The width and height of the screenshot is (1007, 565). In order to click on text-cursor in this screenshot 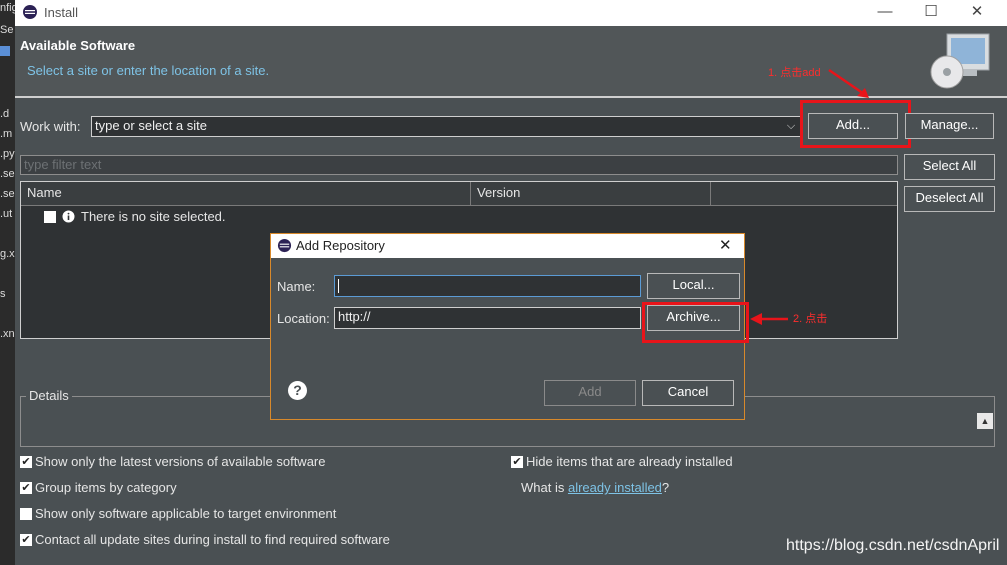, I will do `click(338, 285)`.